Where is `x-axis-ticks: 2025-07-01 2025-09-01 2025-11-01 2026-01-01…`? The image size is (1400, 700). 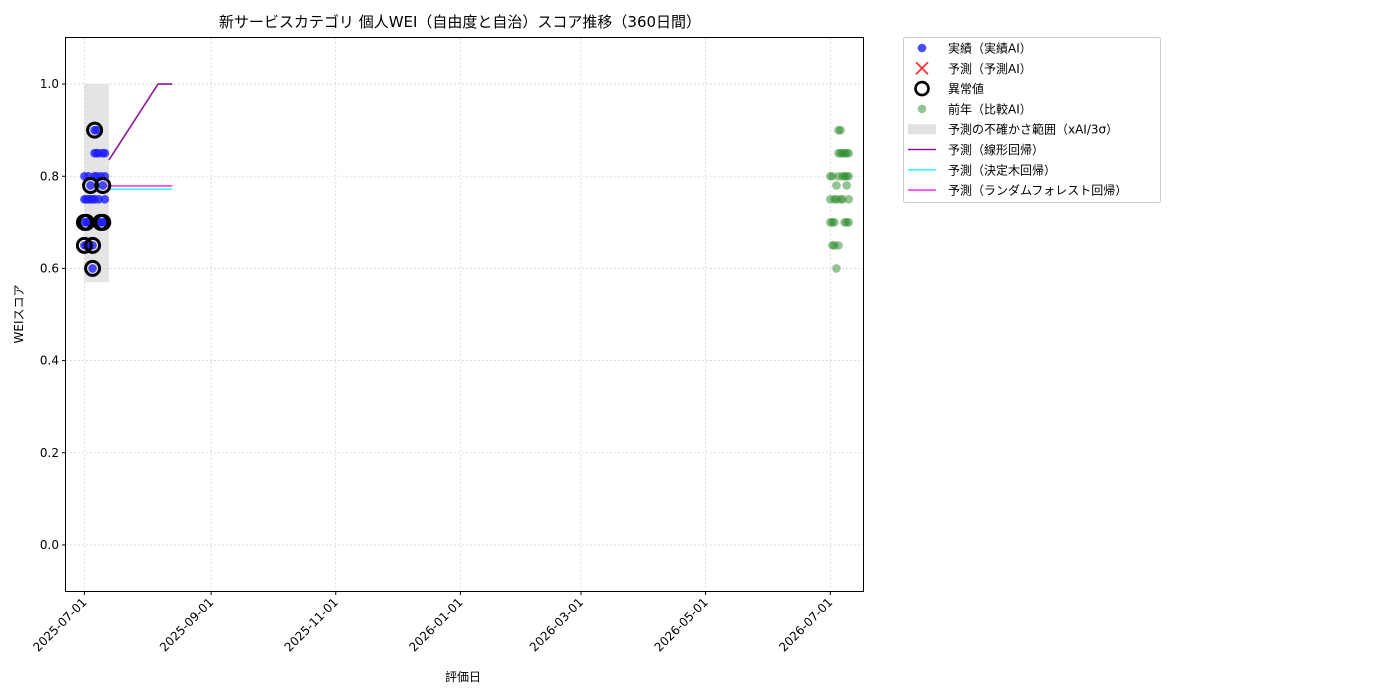 x-axis-ticks: 2025-07-01 2025-09-01 2025-11-01 2026-01-01… is located at coordinates (432, 622).